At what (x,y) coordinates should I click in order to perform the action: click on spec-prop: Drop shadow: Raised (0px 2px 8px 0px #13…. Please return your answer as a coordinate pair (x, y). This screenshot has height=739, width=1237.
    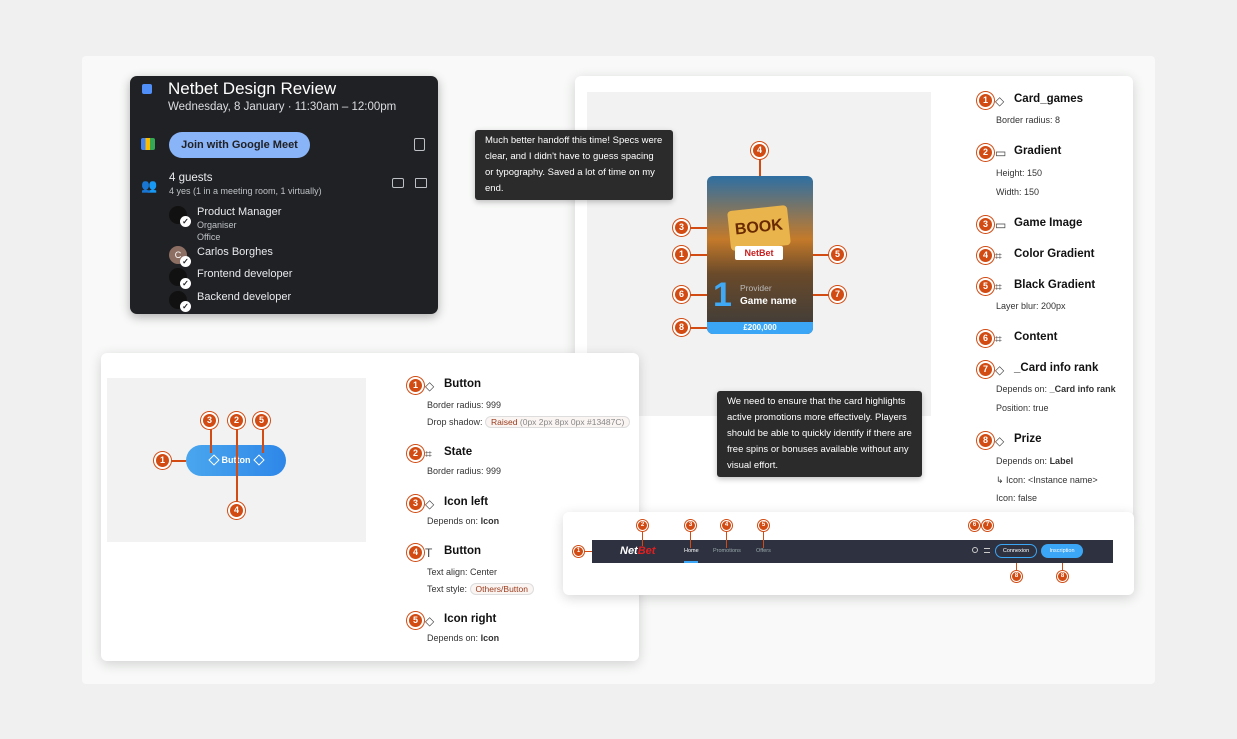
    Looking at the image, I should click on (529, 422).